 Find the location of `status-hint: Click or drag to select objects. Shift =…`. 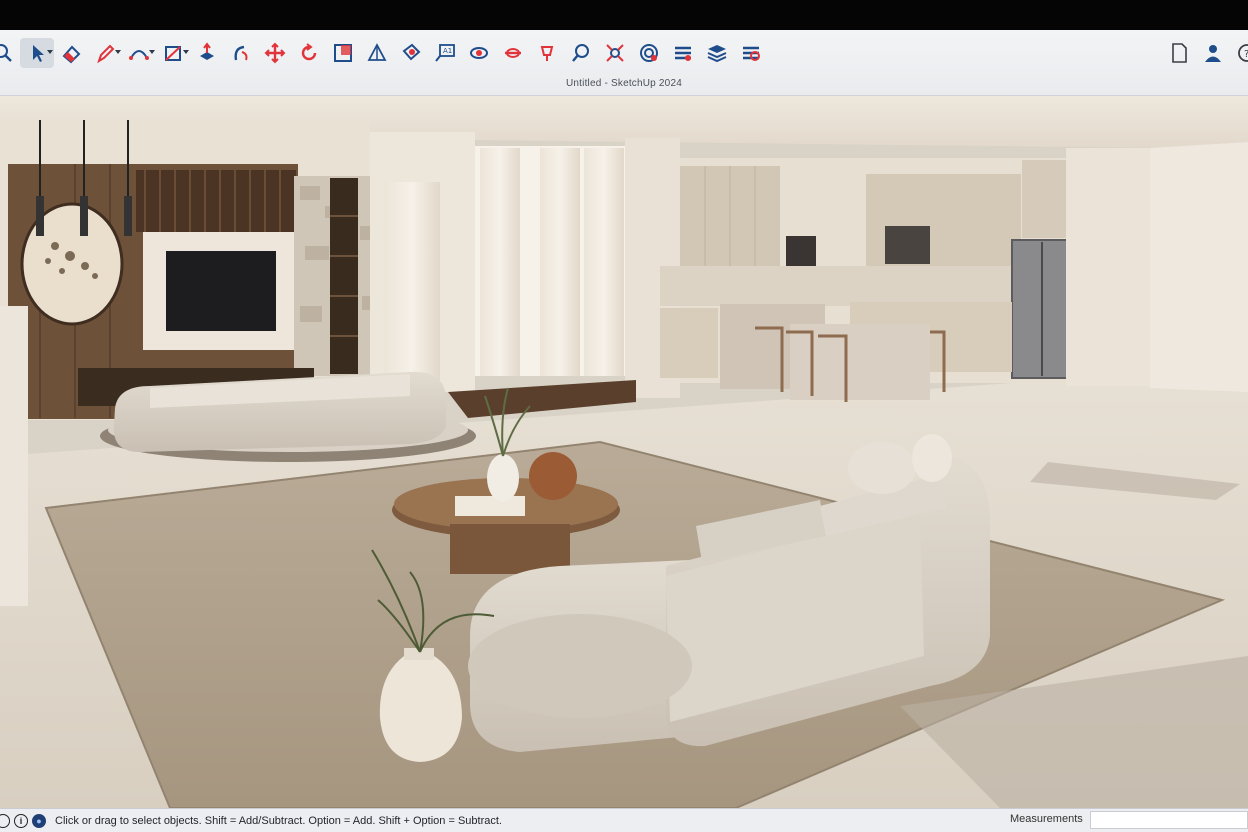

status-hint: Click or drag to select objects. Shift =… is located at coordinates (278, 820).